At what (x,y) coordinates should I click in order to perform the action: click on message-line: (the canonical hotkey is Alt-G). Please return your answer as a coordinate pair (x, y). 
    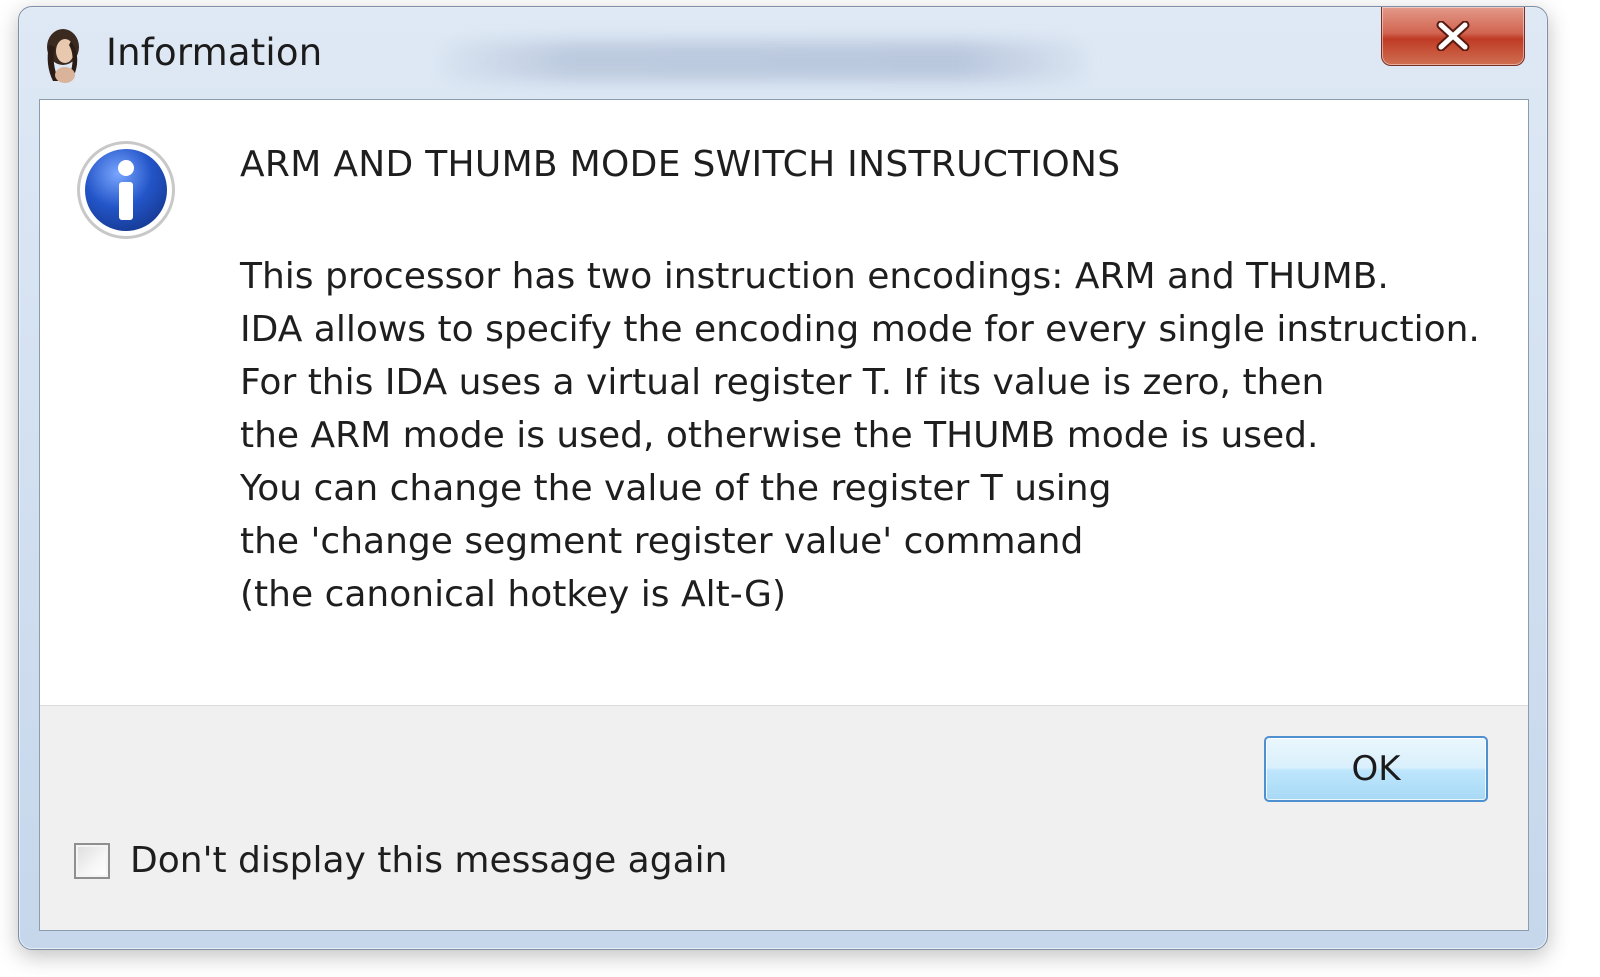
    Looking at the image, I should click on (513, 594).